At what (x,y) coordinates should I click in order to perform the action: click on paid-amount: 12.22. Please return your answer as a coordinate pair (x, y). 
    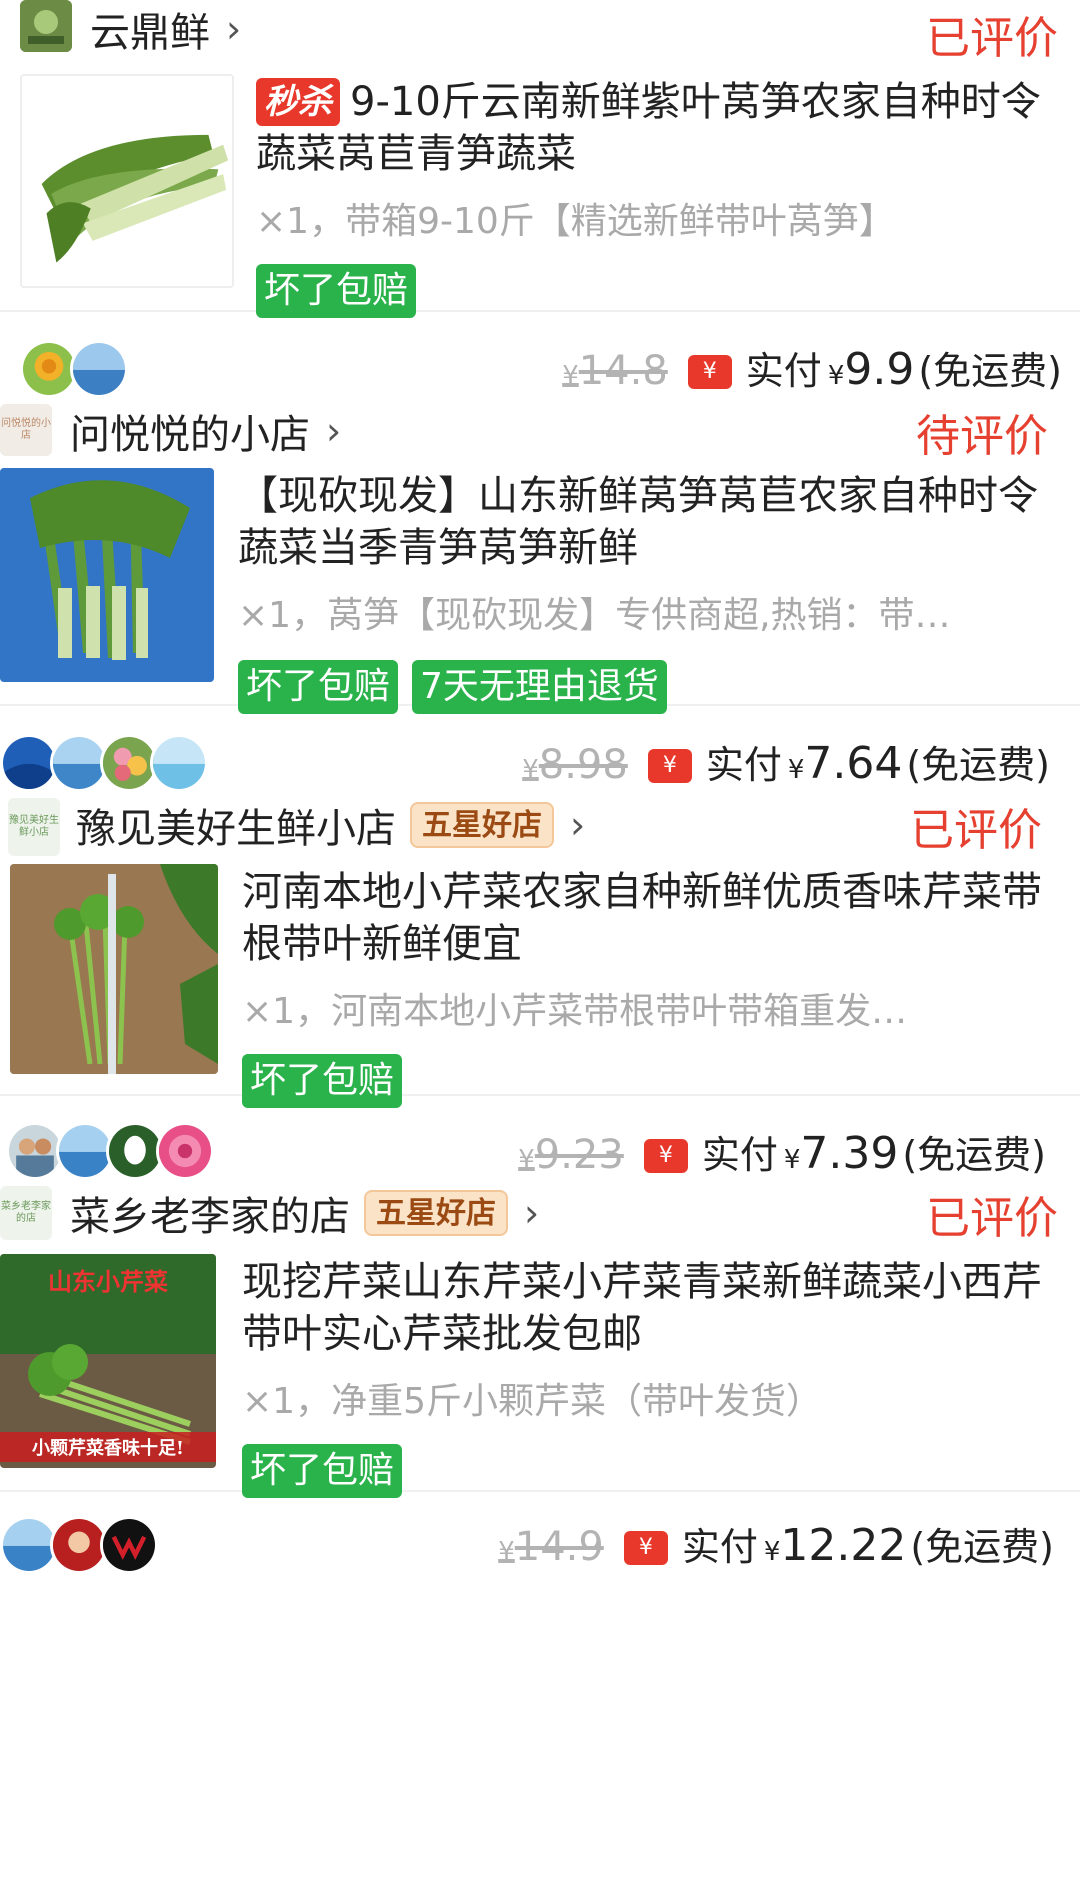
    Looking at the image, I should click on (843, 1545).